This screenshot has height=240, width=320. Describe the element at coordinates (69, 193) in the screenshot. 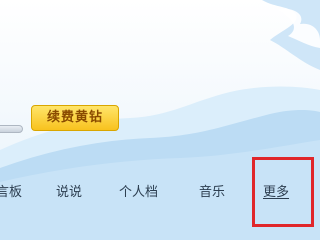

I see `nav-item-shuoshuo: 说说` at that location.